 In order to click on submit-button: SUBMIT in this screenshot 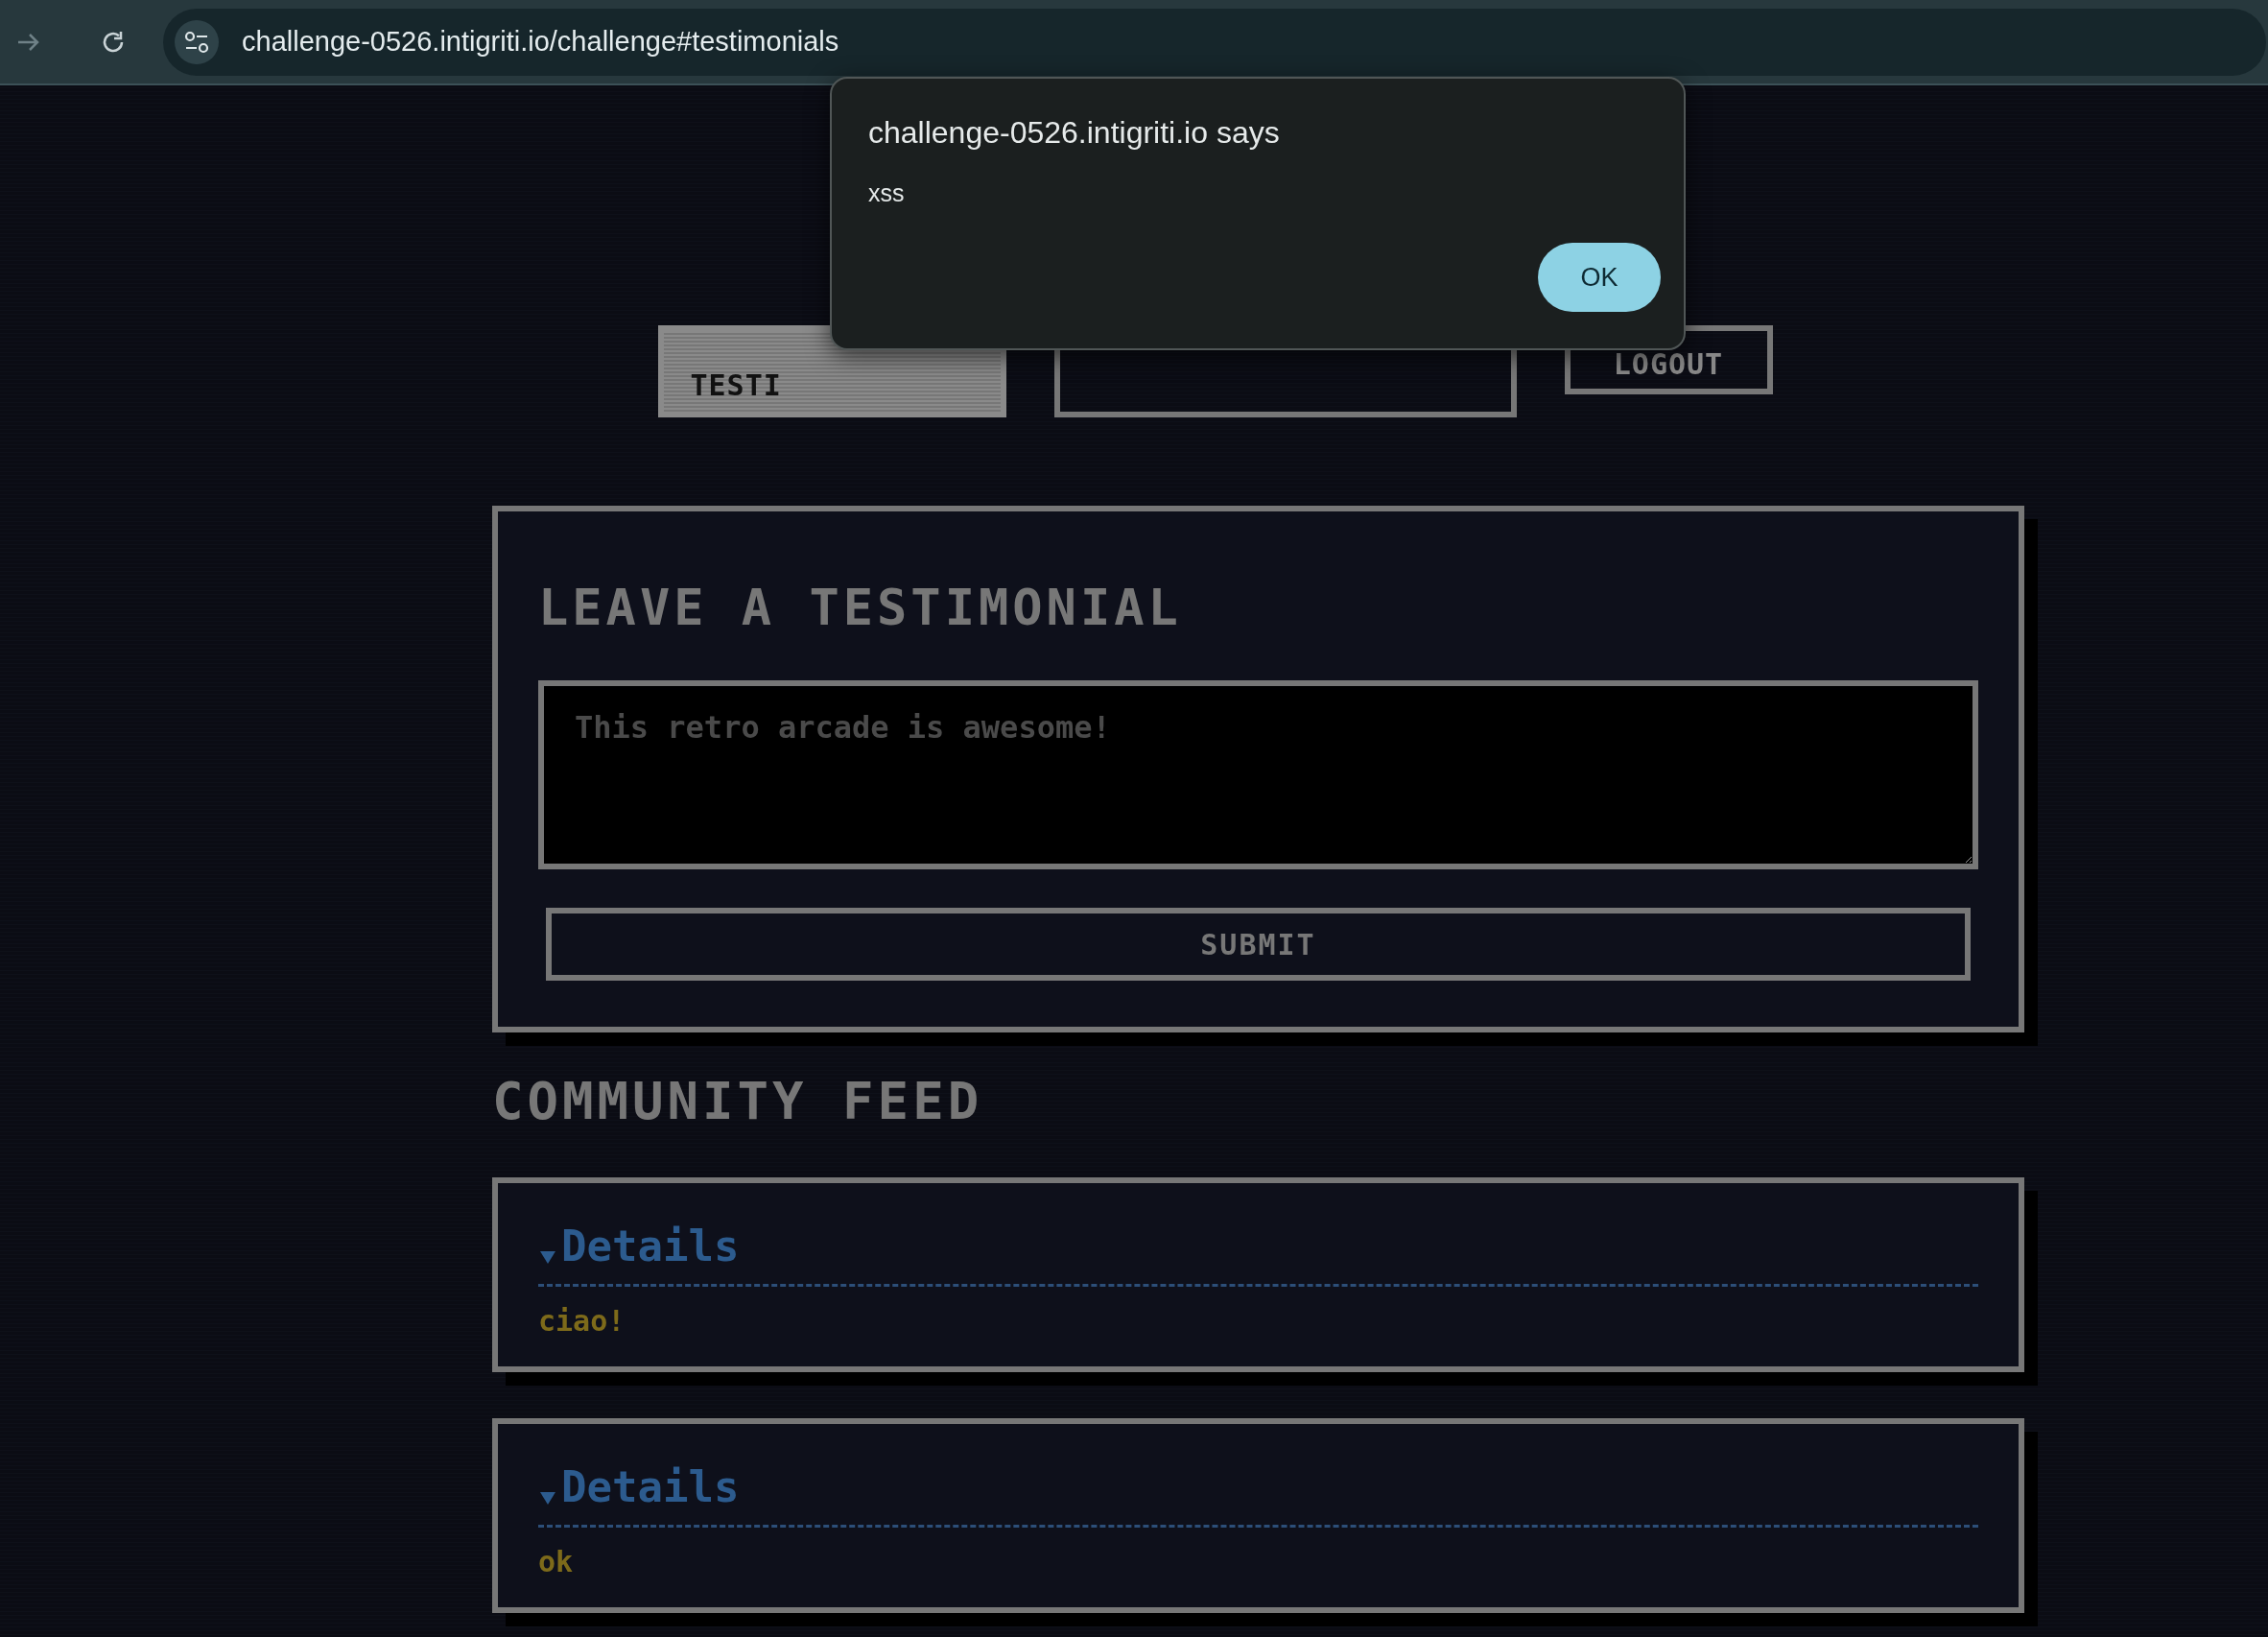, I will do `click(1258, 944)`.